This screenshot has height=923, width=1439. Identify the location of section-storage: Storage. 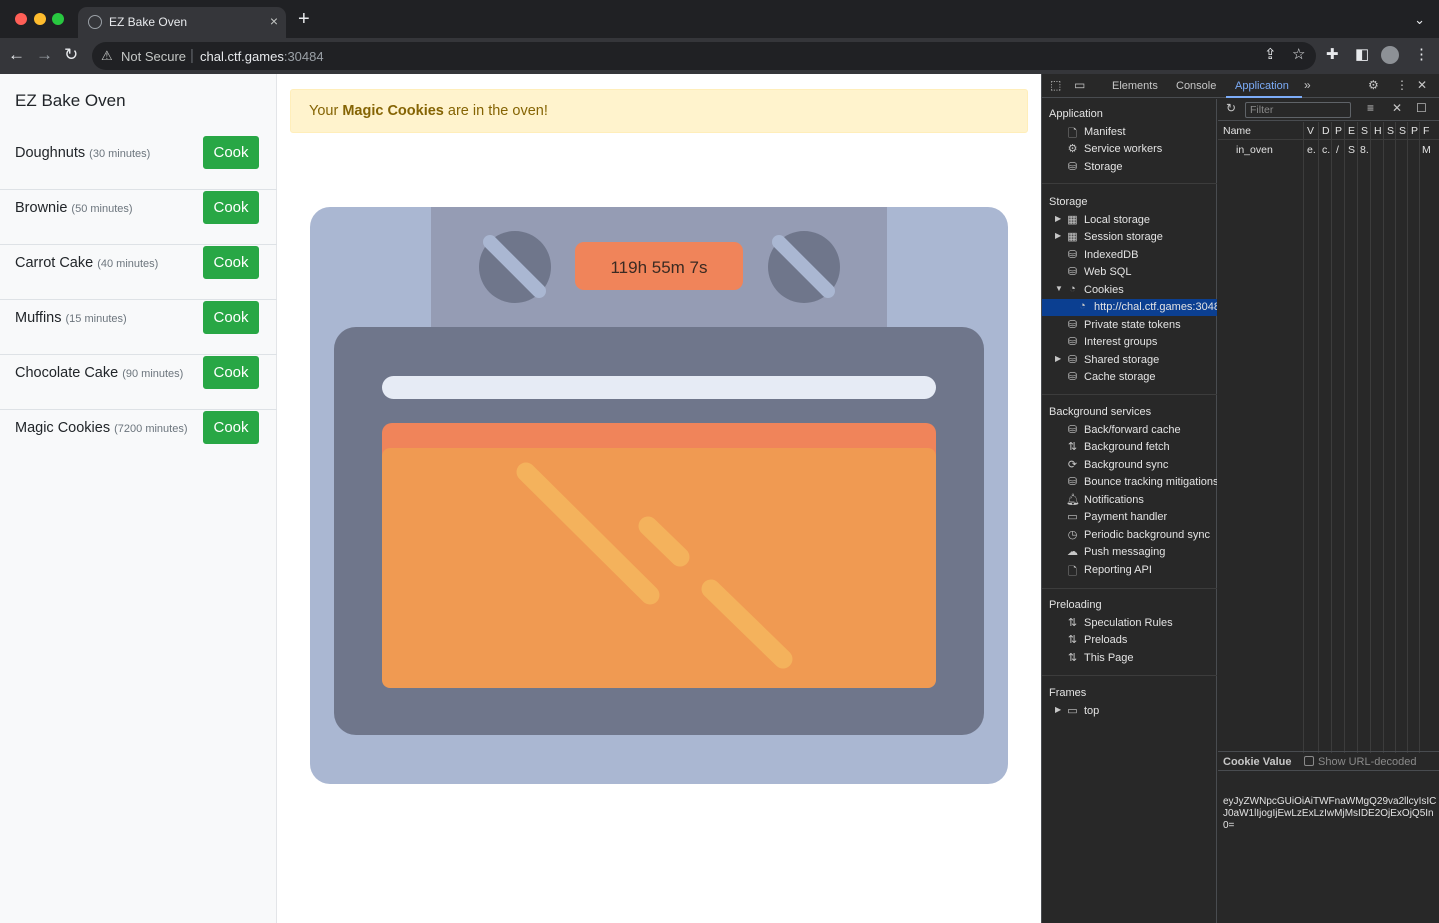
(1068, 202).